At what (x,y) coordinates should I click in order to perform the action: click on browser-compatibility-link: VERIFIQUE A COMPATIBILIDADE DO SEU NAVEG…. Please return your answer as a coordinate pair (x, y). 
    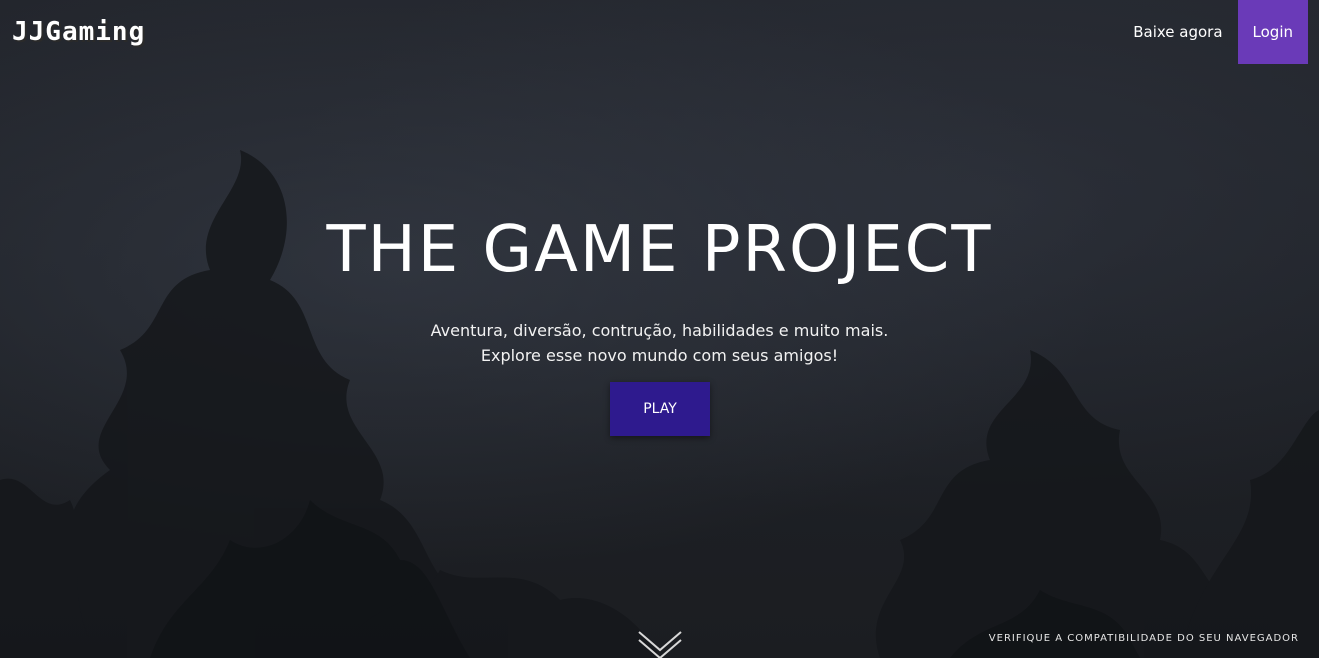
    Looking at the image, I should click on (1144, 638).